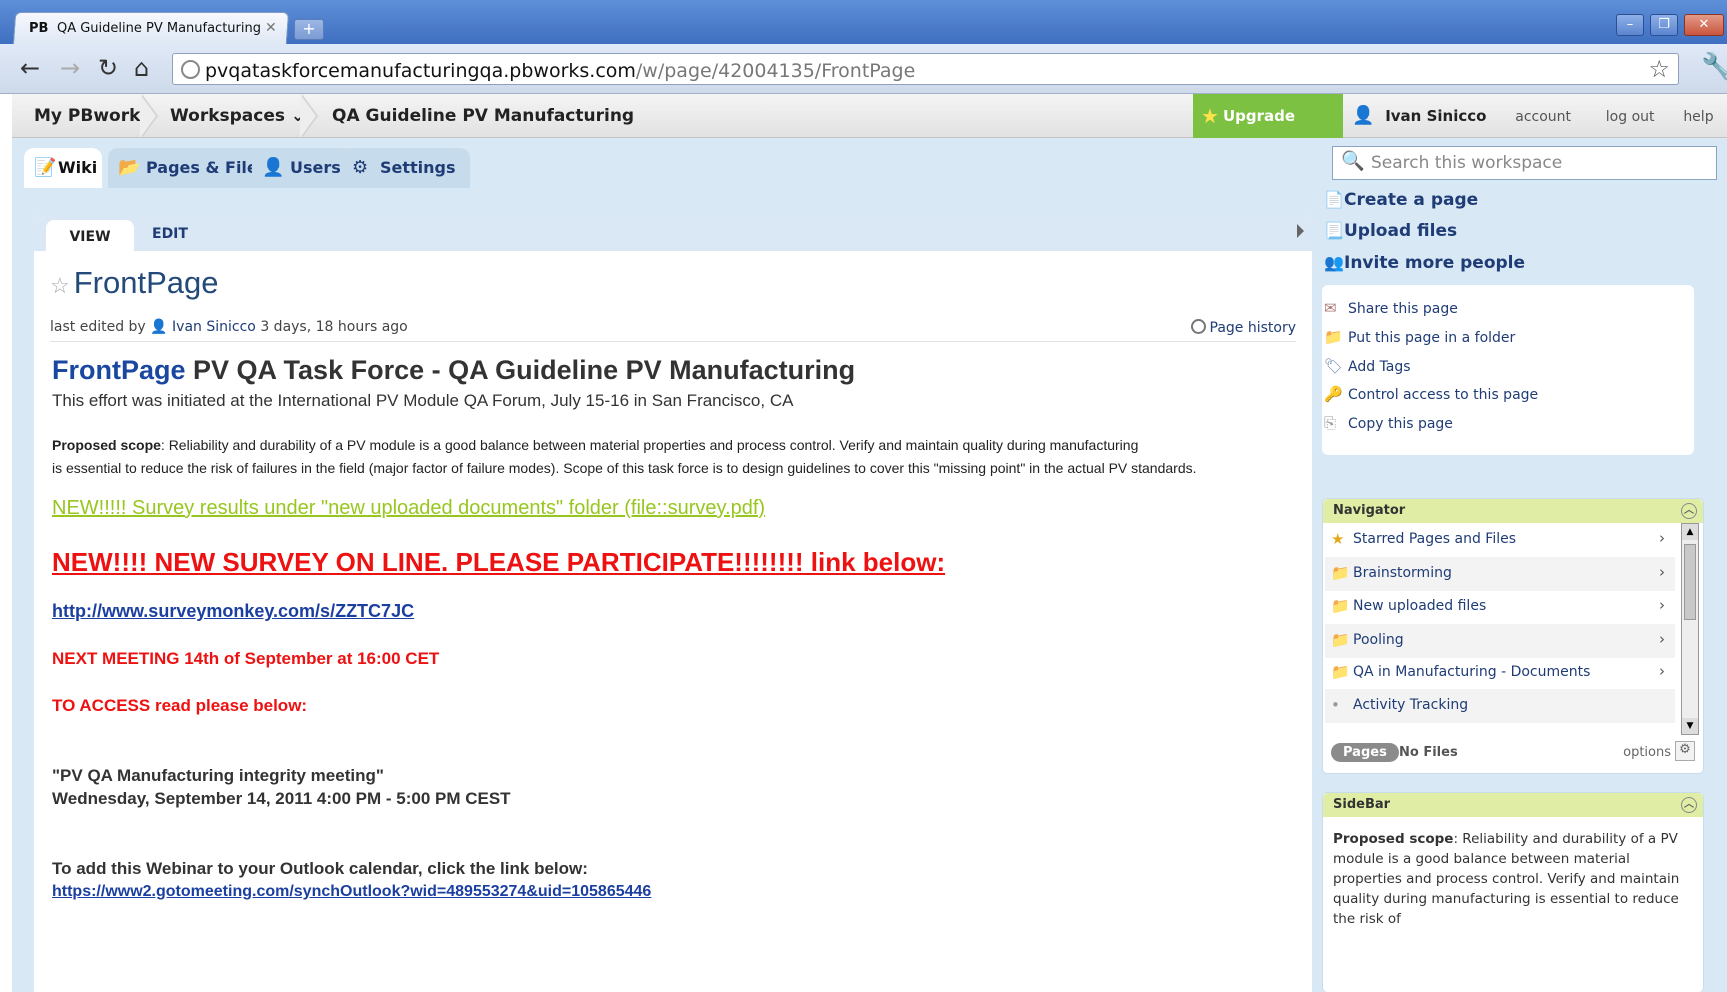 This screenshot has width=1727, height=992. Describe the element at coordinates (1500, 706) in the screenshot. I see `nav-item-activity: • Activity Tracking` at that location.